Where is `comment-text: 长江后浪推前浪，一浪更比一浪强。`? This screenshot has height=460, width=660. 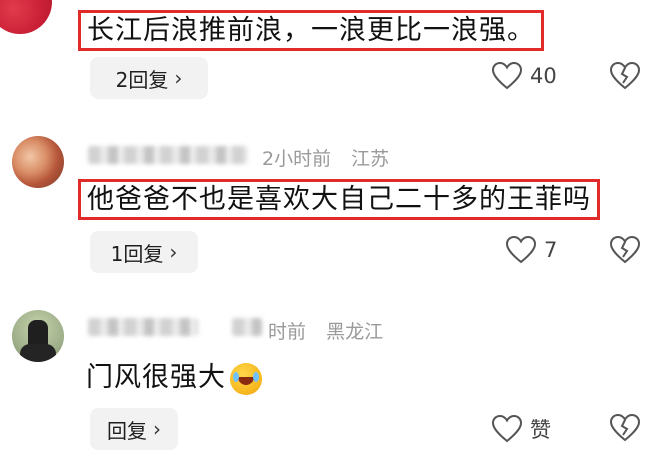 comment-text: 长江后浪推前浪，一浪更比一浪强。 is located at coordinates (311, 29).